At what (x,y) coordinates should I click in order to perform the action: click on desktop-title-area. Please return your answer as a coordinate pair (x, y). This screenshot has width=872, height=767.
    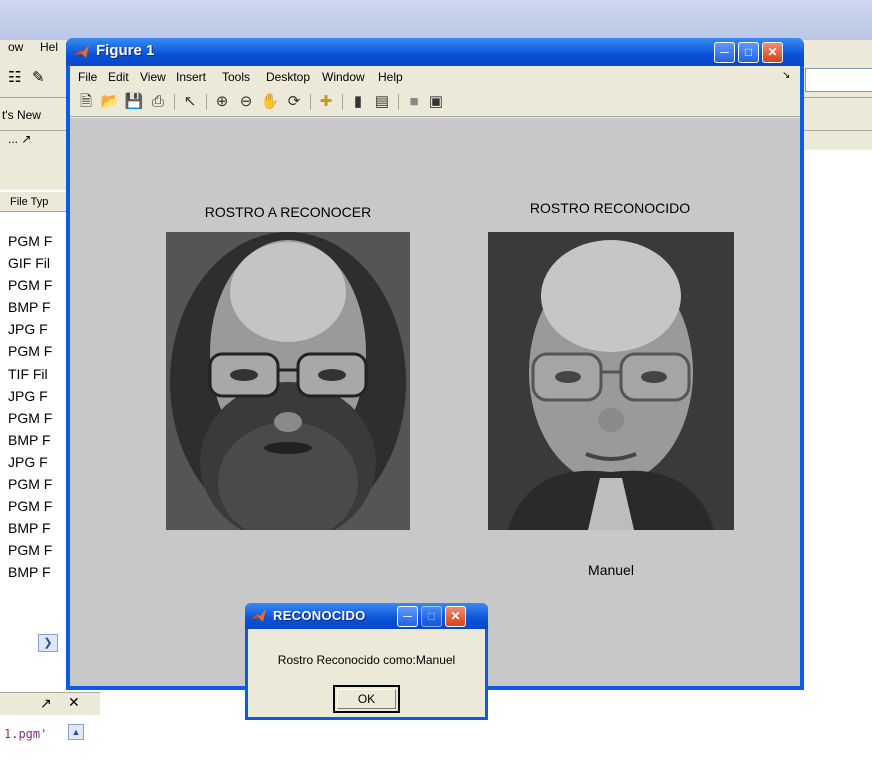
    Looking at the image, I should click on (436, 20).